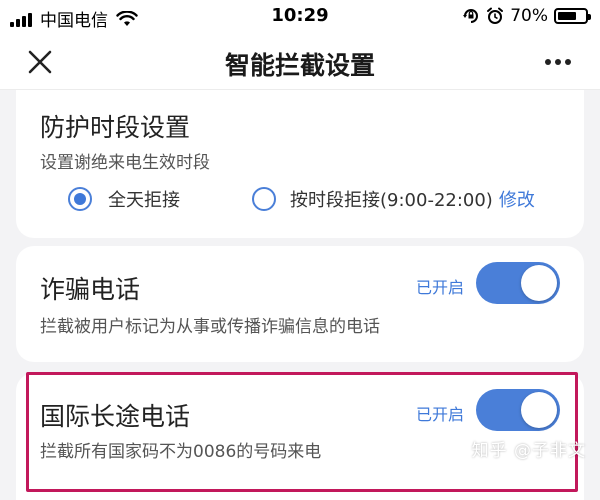 The width and height of the screenshot is (600, 500). I want to click on page-title: 智能拦截设置, so click(299, 65).